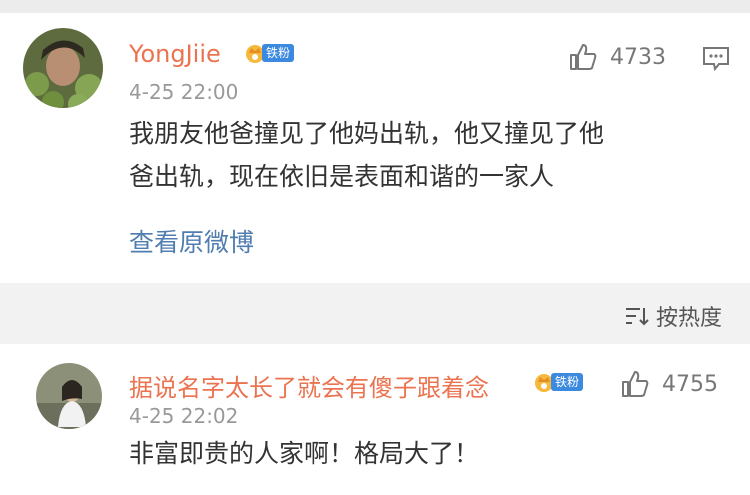 This screenshot has height=495, width=750. I want to click on like-button: 4755, so click(669, 384).